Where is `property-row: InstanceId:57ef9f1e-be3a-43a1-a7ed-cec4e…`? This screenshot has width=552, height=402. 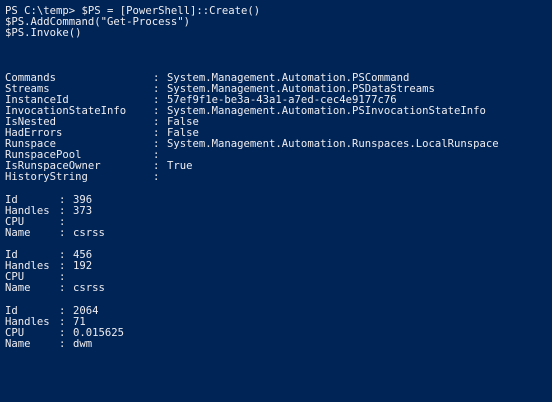
property-row: InstanceId:57ef9f1e-be3a-43a1-a7ed-cec4e… is located at coordinates (278, 100).